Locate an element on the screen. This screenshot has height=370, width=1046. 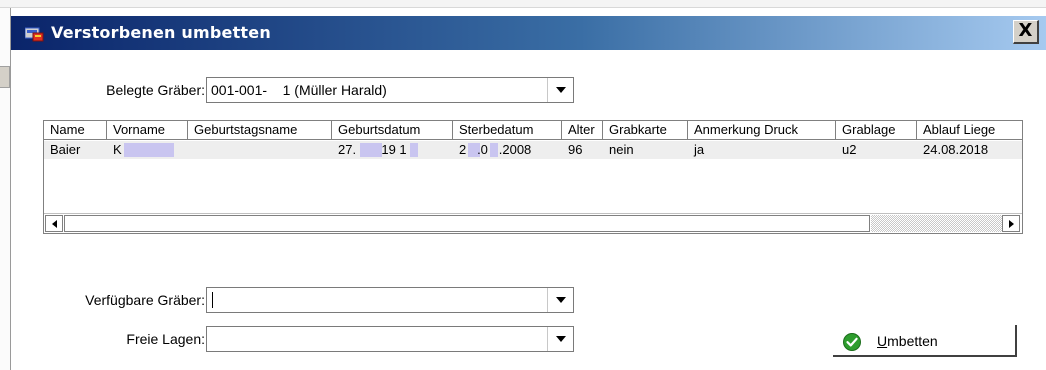
text-caret is located at coordinates (212, 300).